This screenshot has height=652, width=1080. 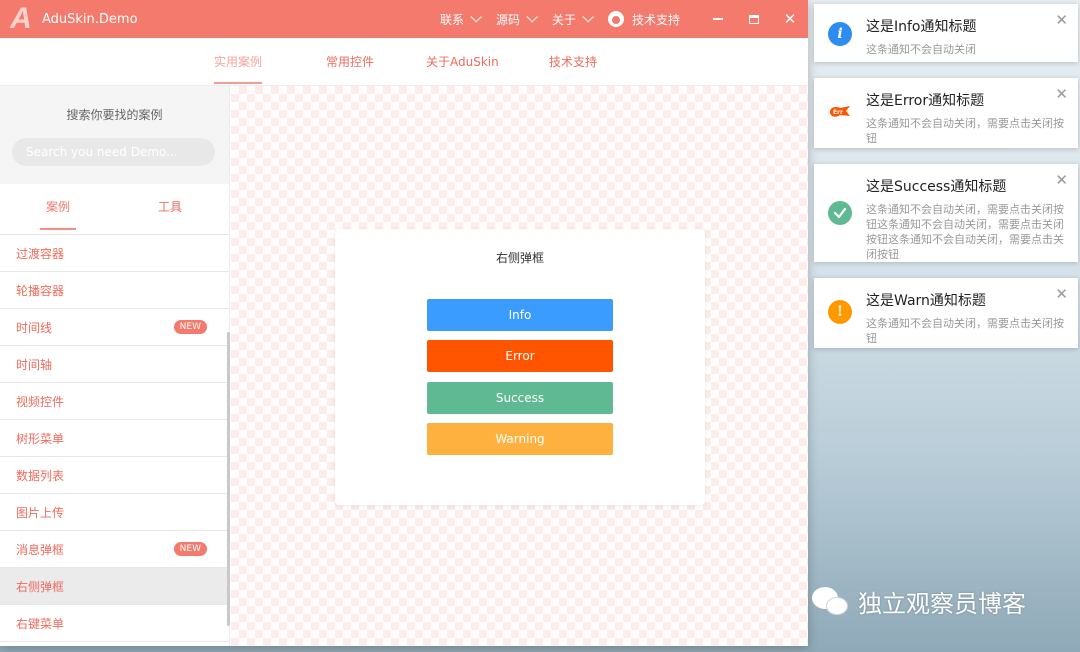 I want to click on info-icon: i, so click(x=840, y=34).